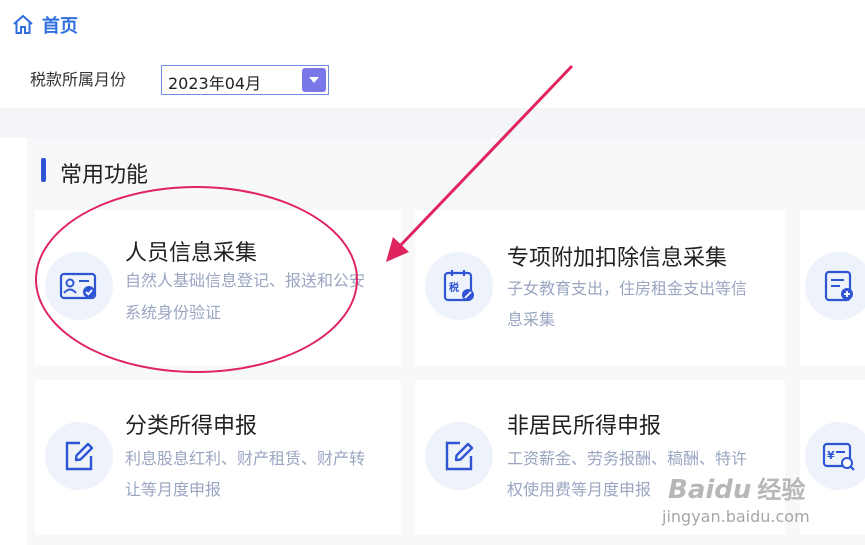  What do you see at coordinates (480, 163) in the screenshot?
I see `annotation-arrow` at bounding box center [480, 163].